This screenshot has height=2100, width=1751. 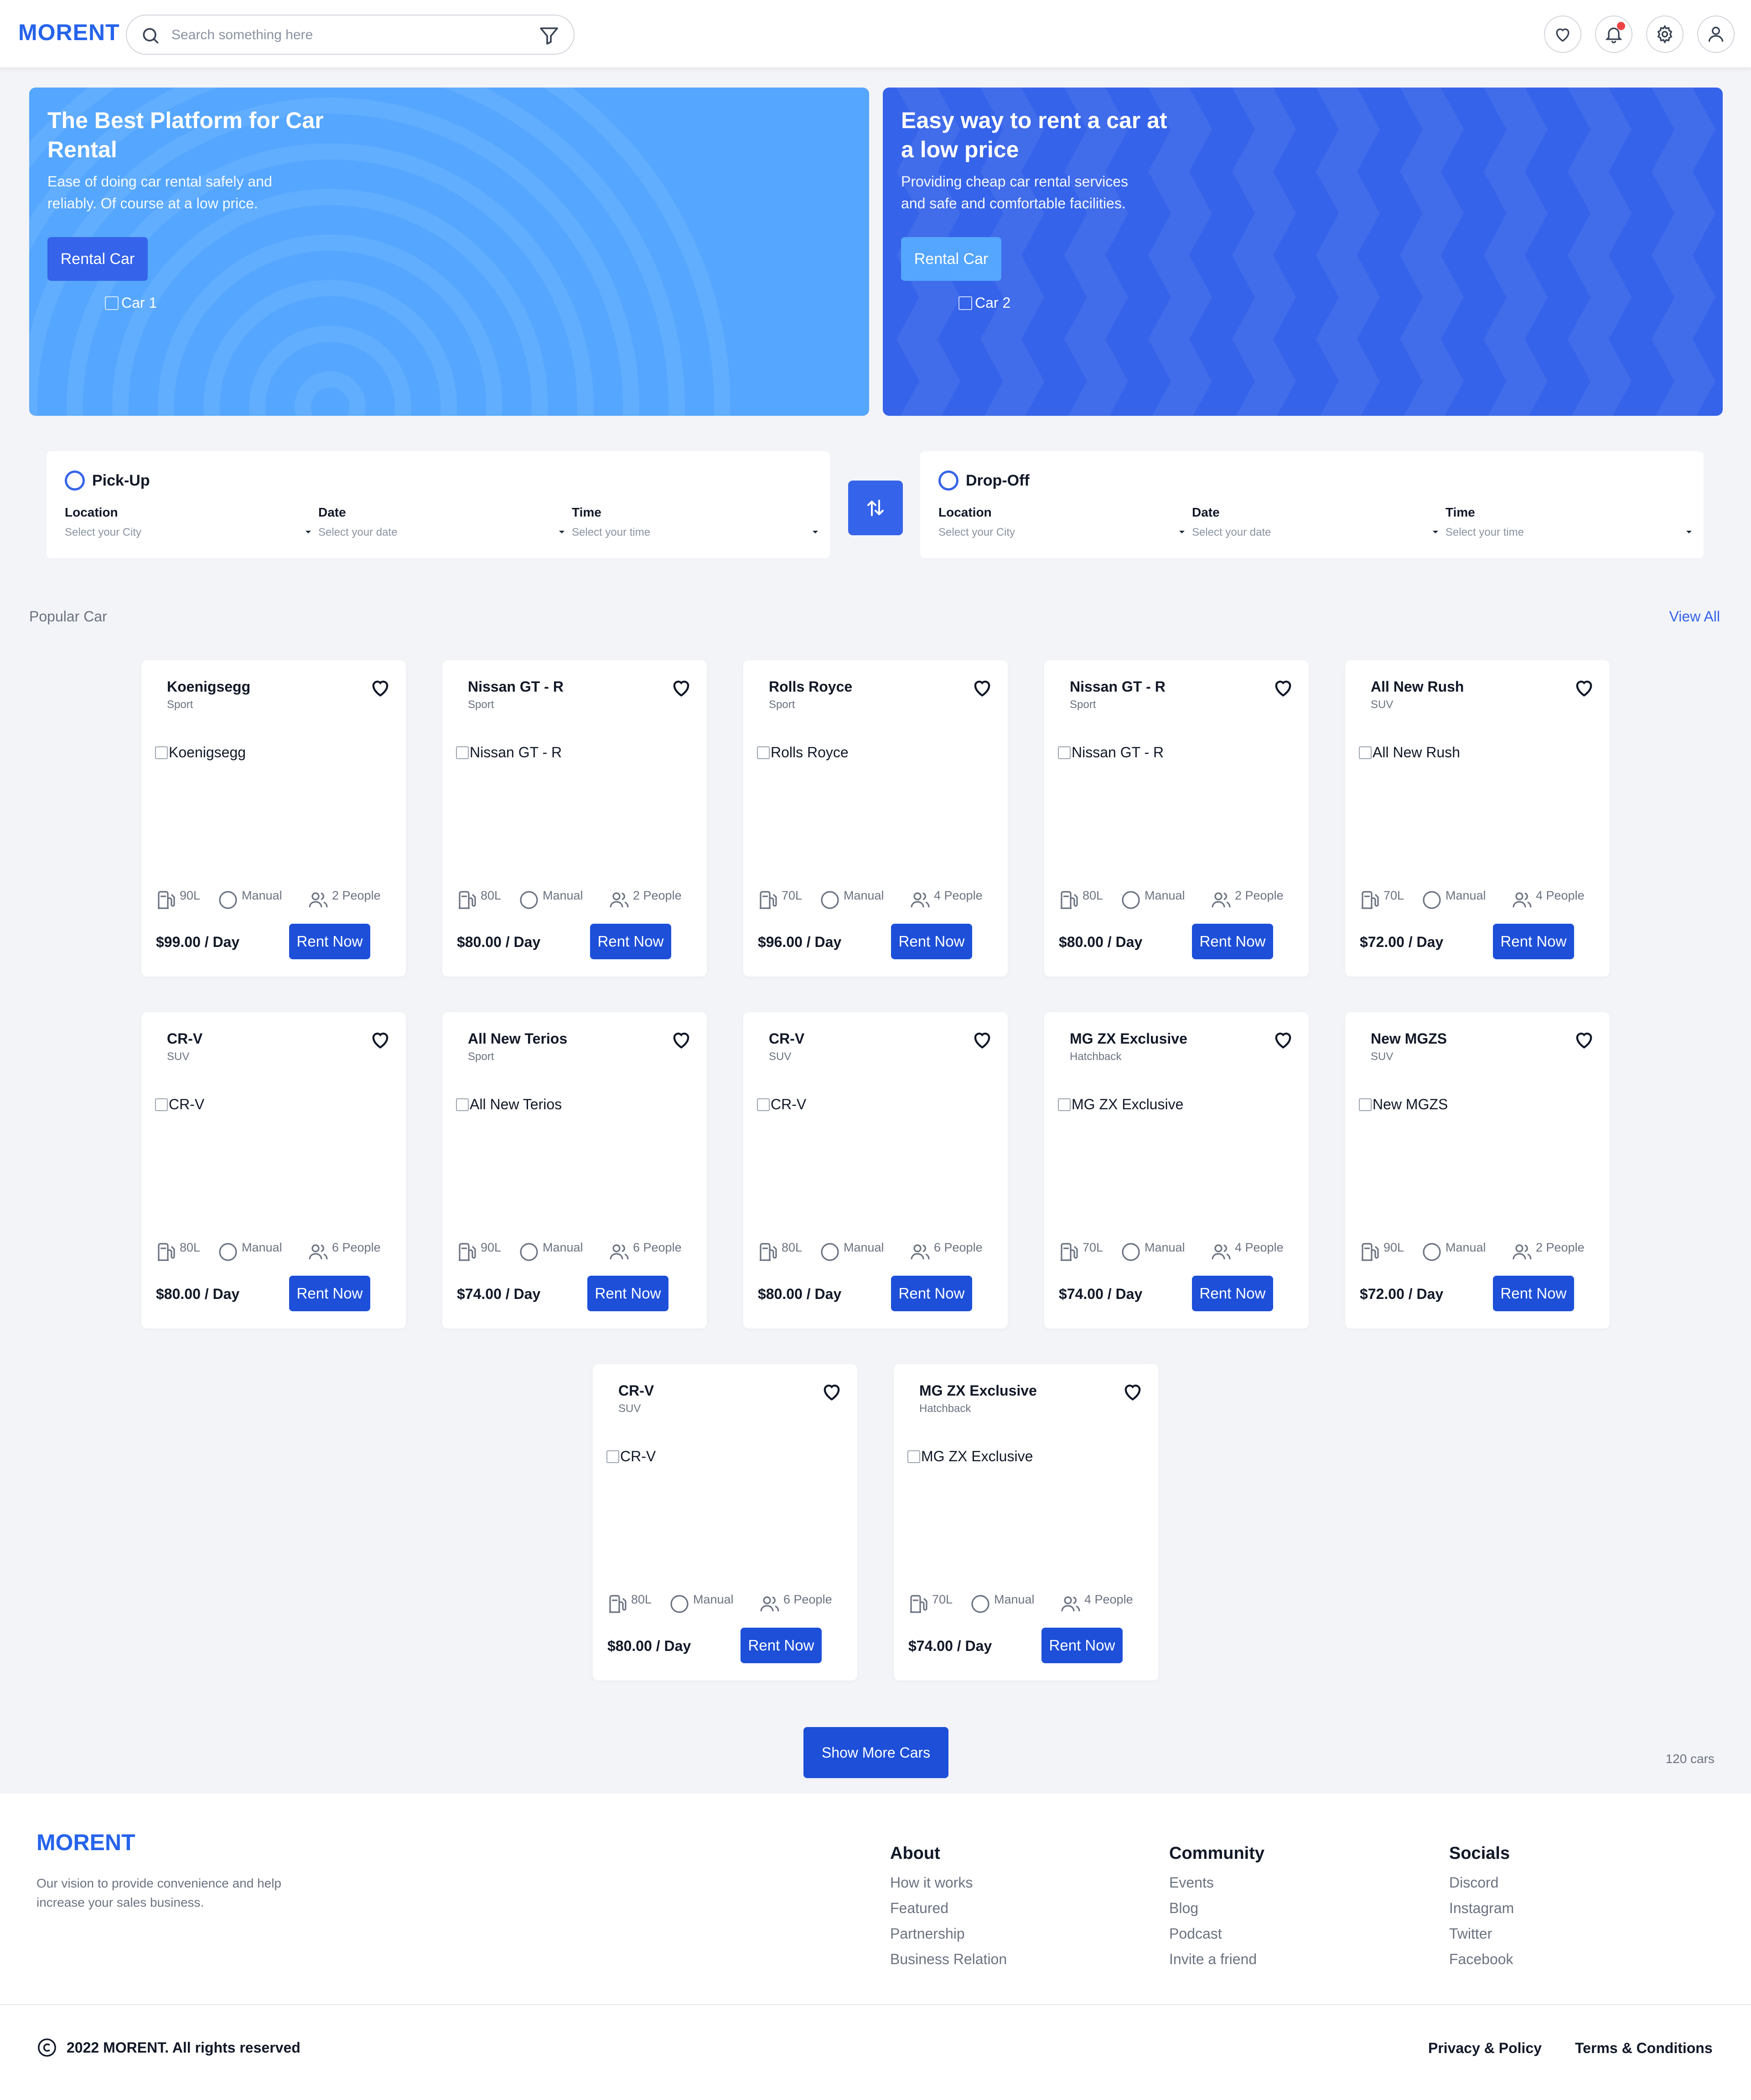 What do you see at coordinates (69, 32) in the screenshot?
I see `logo: MORENT` at bounding box center [69, 32].